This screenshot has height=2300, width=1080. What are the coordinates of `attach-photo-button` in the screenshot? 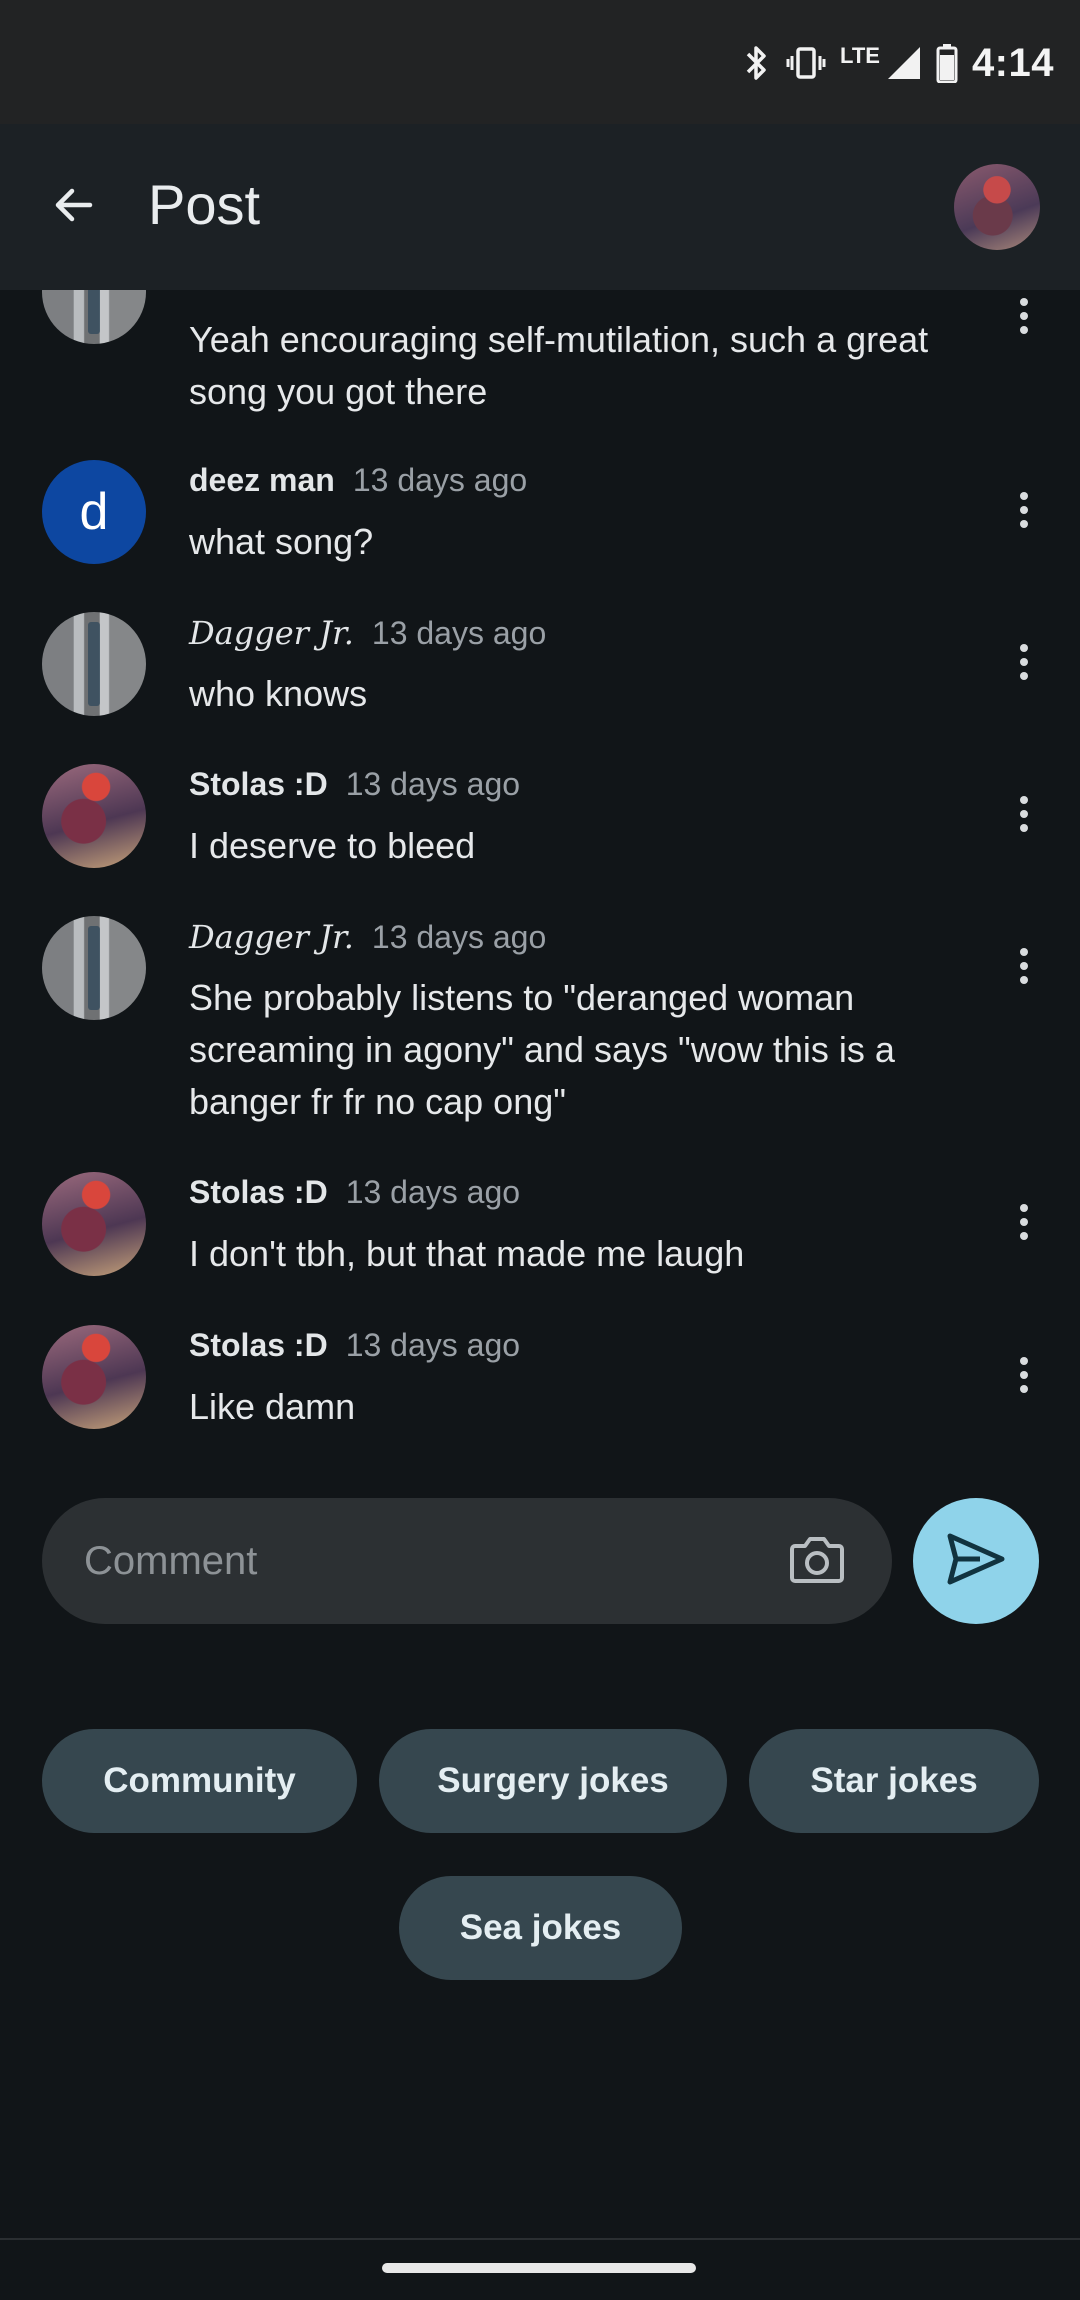 It's located at (817, 1561).